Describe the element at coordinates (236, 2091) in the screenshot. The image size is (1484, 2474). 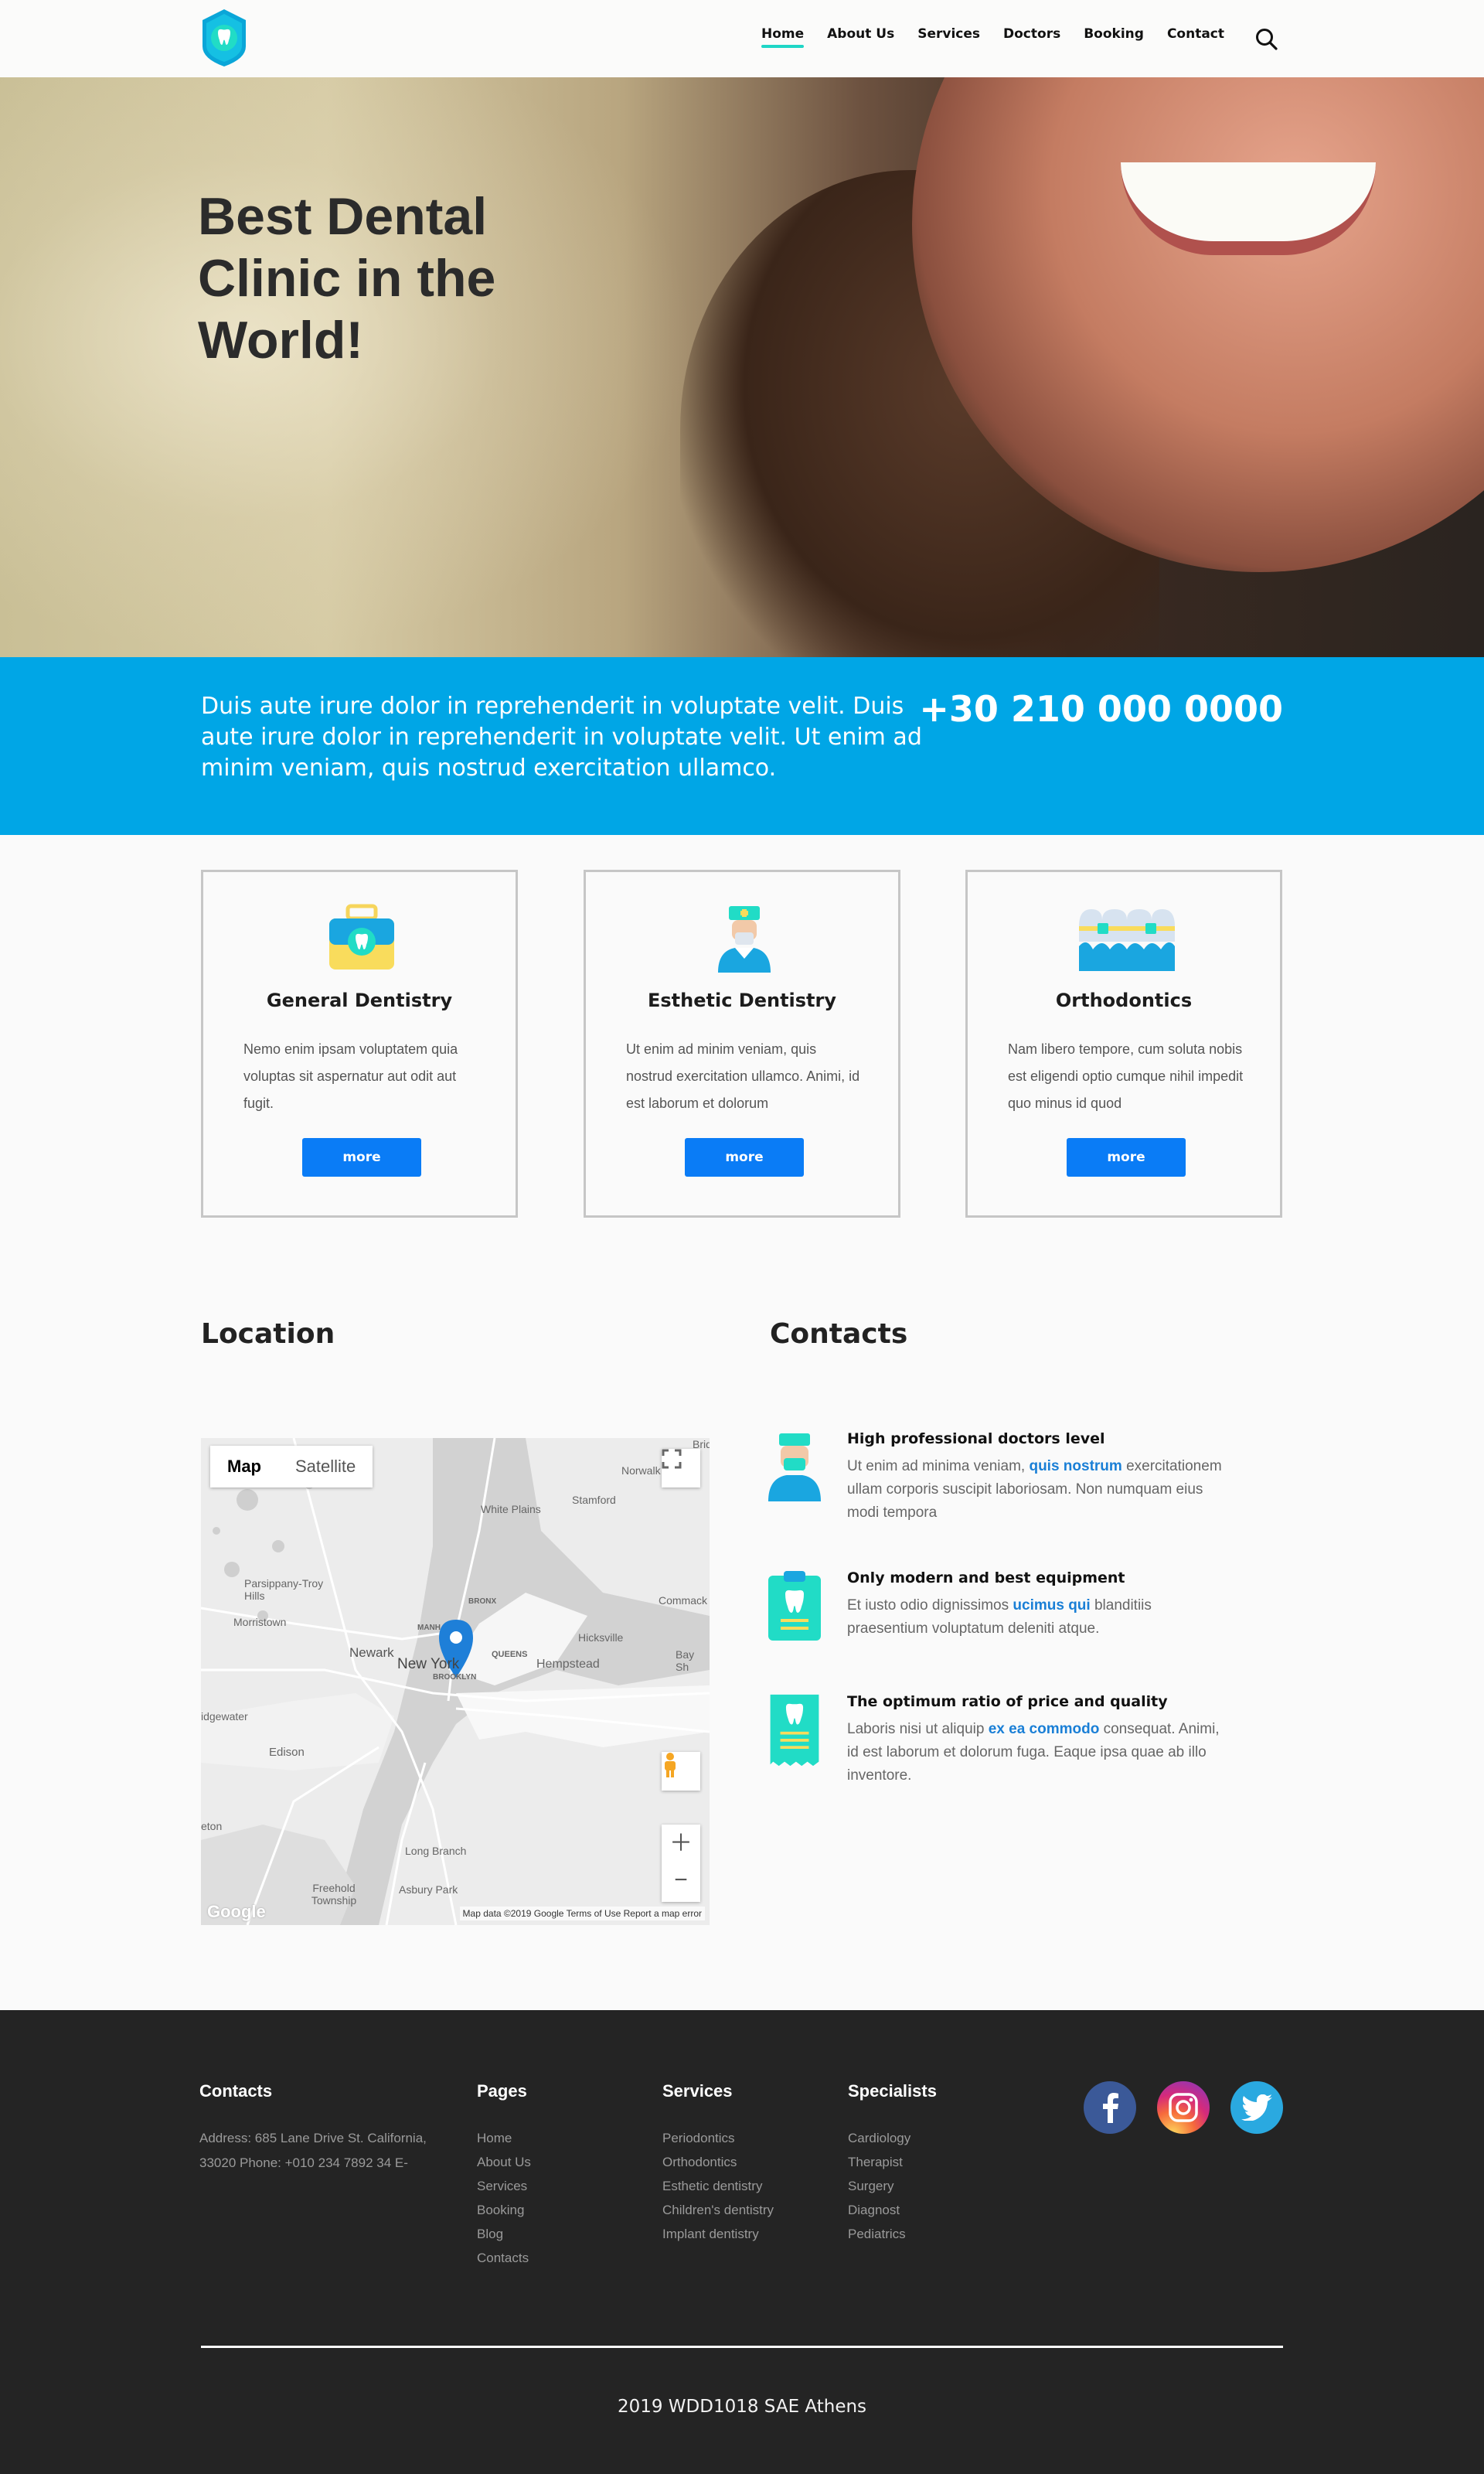
I see `footer-heading: Contacts` at that location.